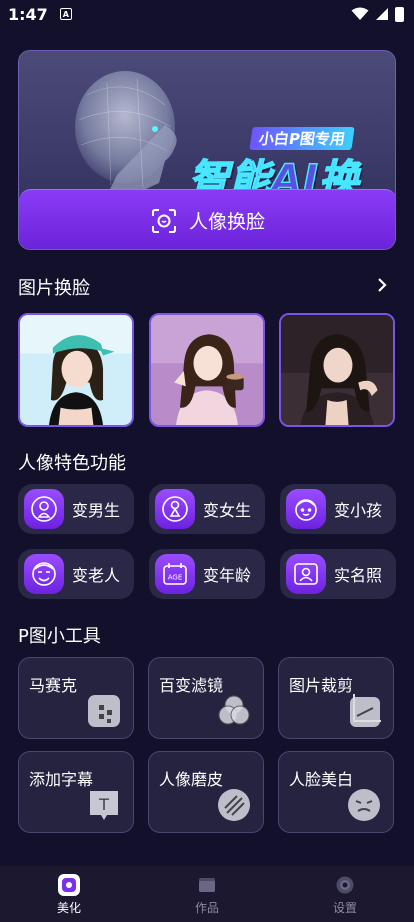 Image resolution: width=414 pixels, height=922 pixels. I want to click on nav-settings: 设置, so click(345, 894).